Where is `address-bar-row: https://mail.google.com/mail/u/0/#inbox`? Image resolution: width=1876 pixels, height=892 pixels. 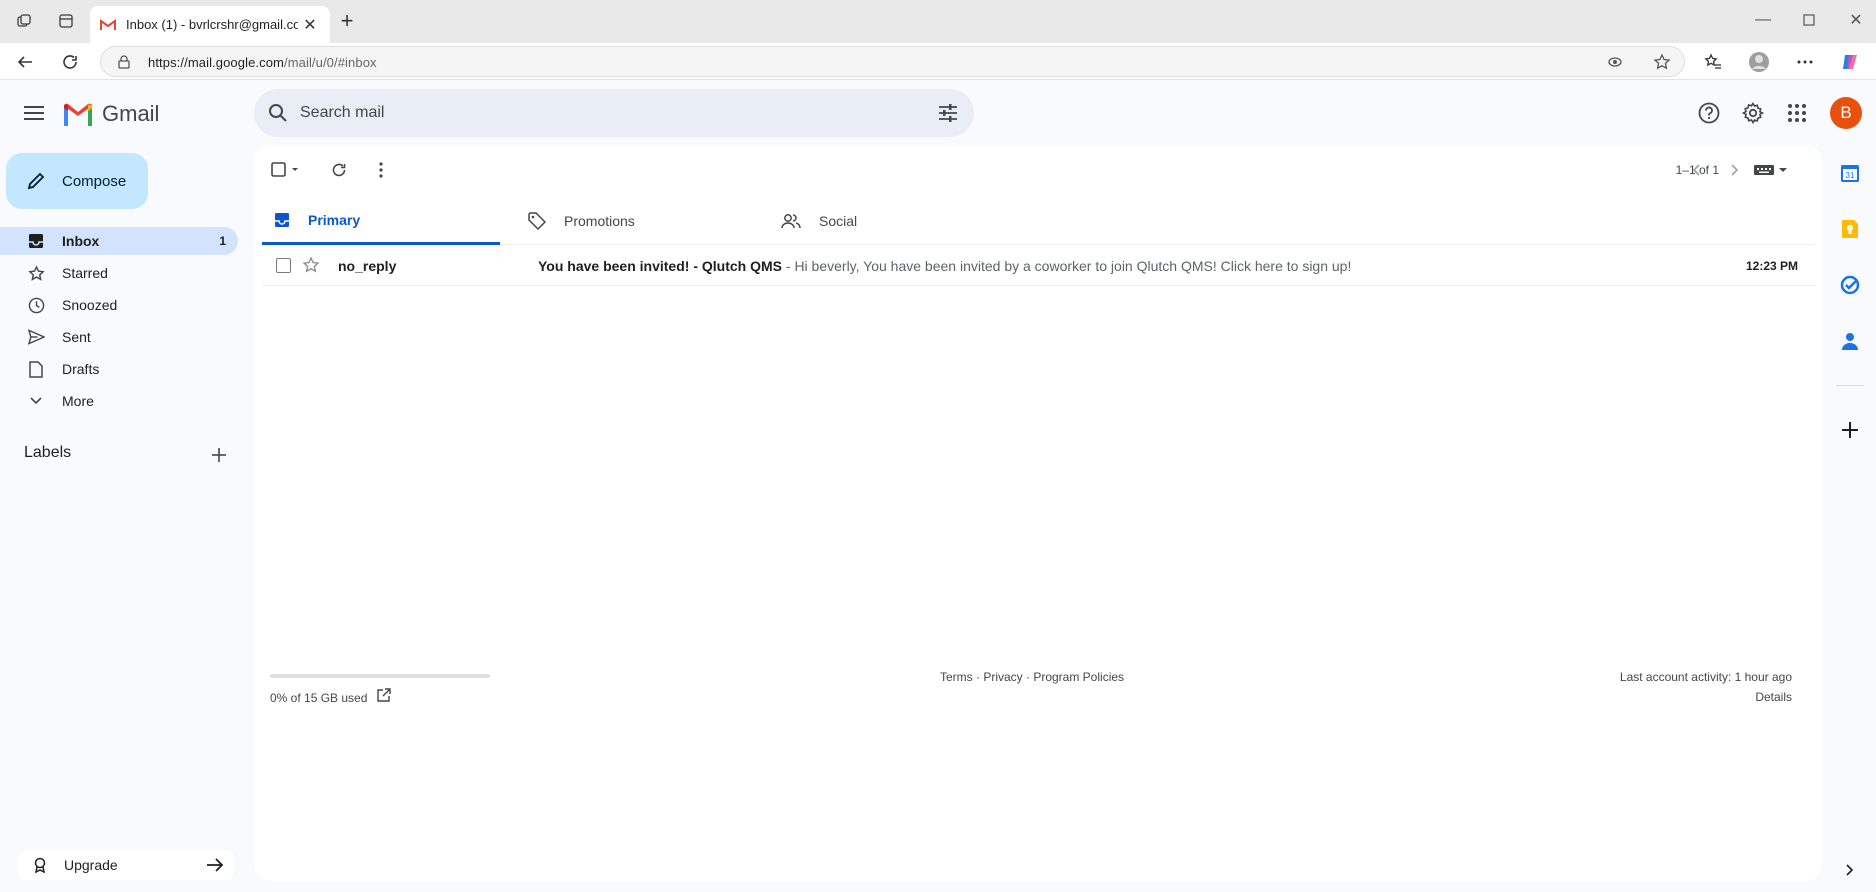
address-bar-row: https://mail.google.com/mail/u/0/#inbox is located at coordinates (938, 61).